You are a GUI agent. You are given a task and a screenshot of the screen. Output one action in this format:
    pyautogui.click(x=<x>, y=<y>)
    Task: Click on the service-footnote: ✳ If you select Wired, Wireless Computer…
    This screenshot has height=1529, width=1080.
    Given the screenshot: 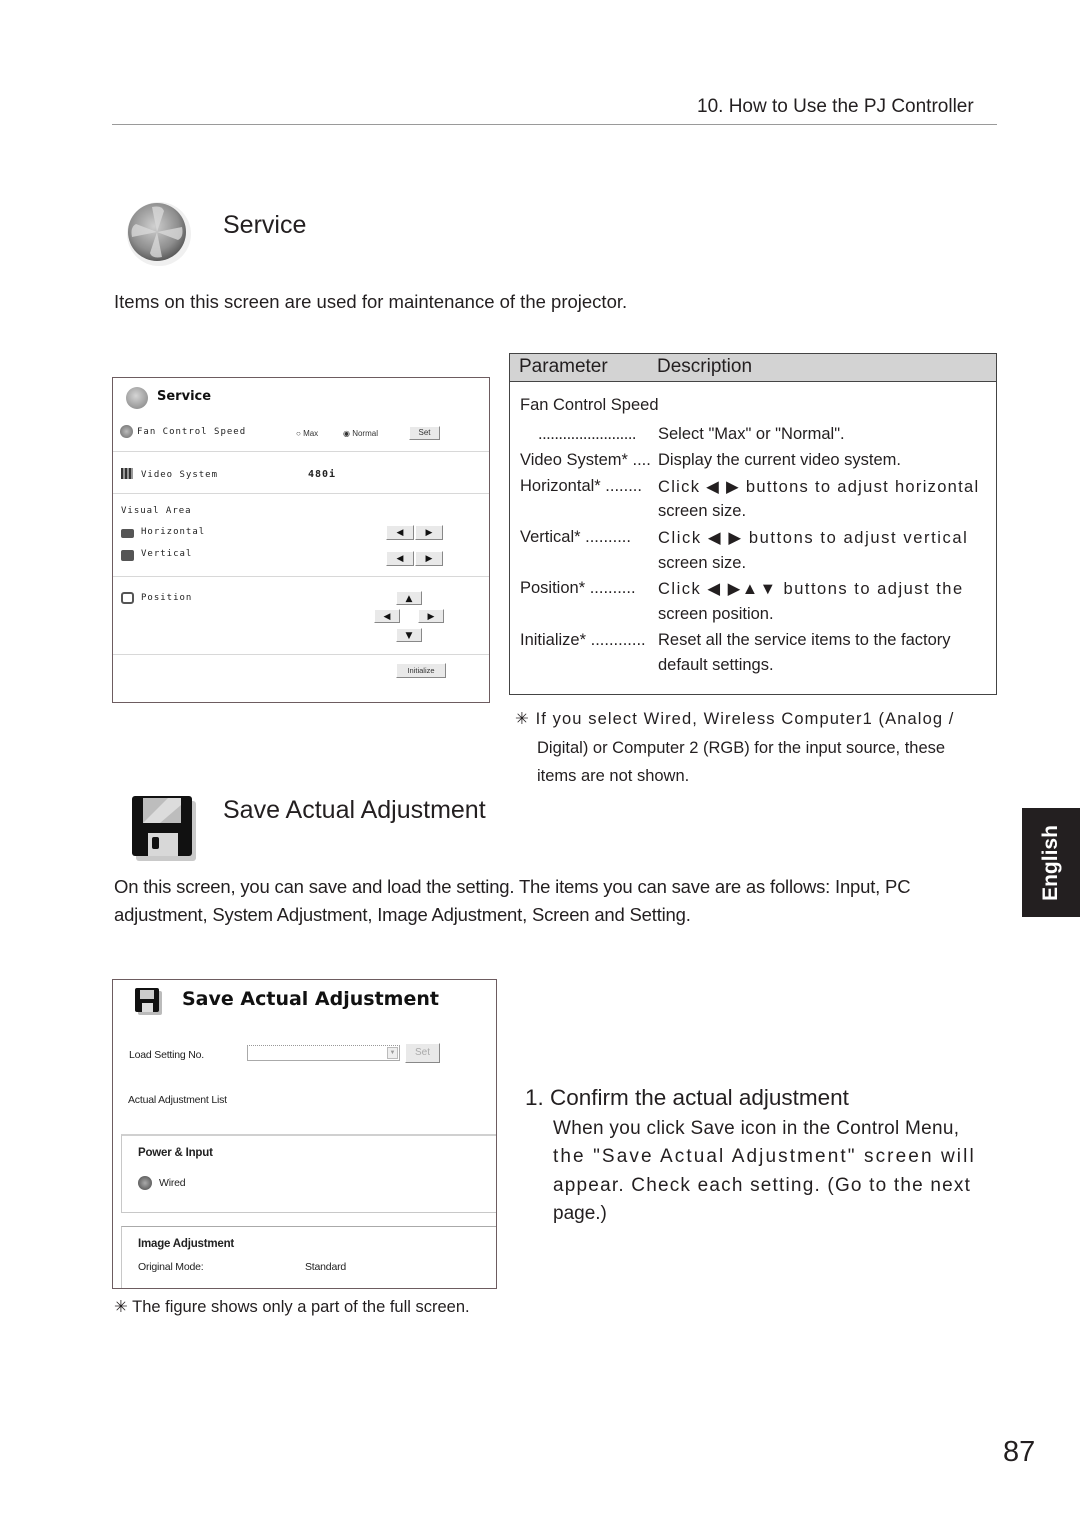 What is the action you would take?
    pyautogui.click(x=756, y=748)
    